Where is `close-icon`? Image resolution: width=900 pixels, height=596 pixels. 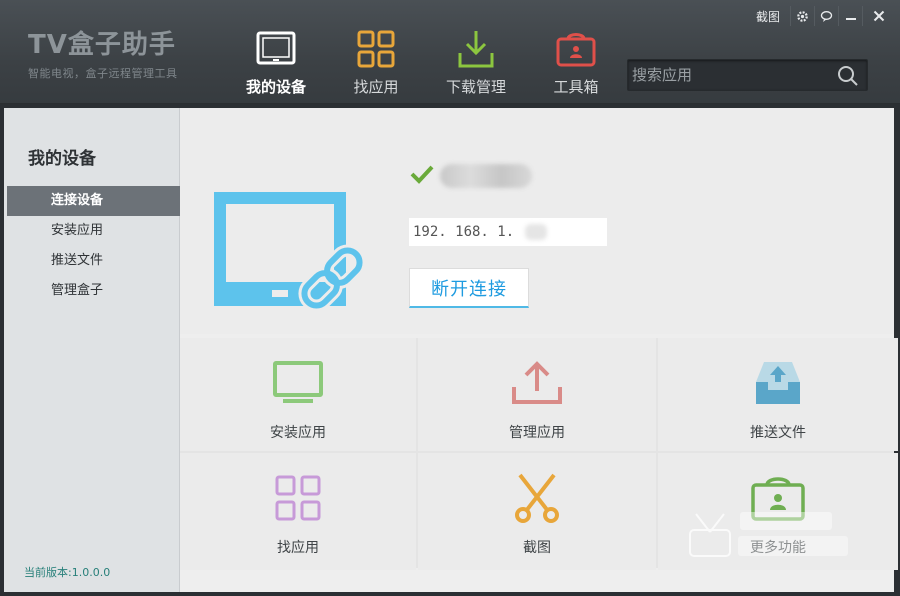 close-icon is located at coordinates (878, 16).